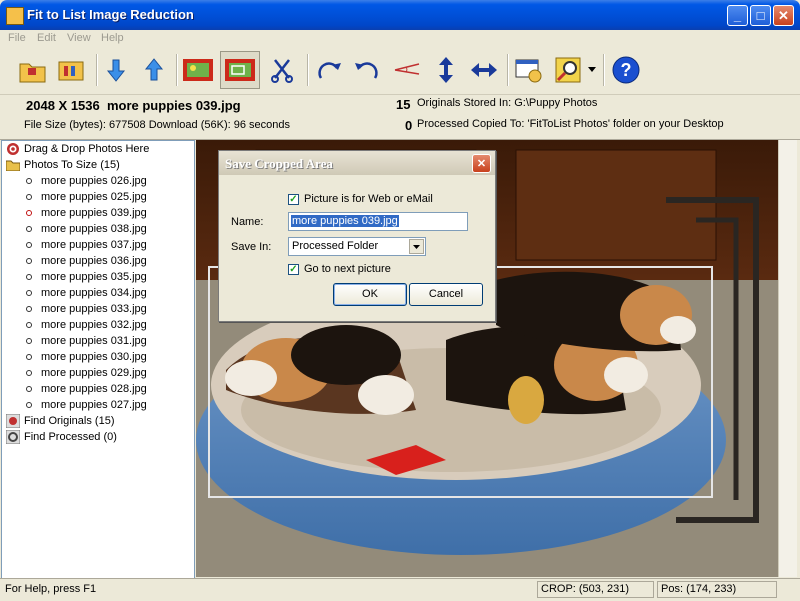  Describe the element at coordinates (94, 325) in the screenshot. I see `file-name: more puppies 032.jpg` at that location.